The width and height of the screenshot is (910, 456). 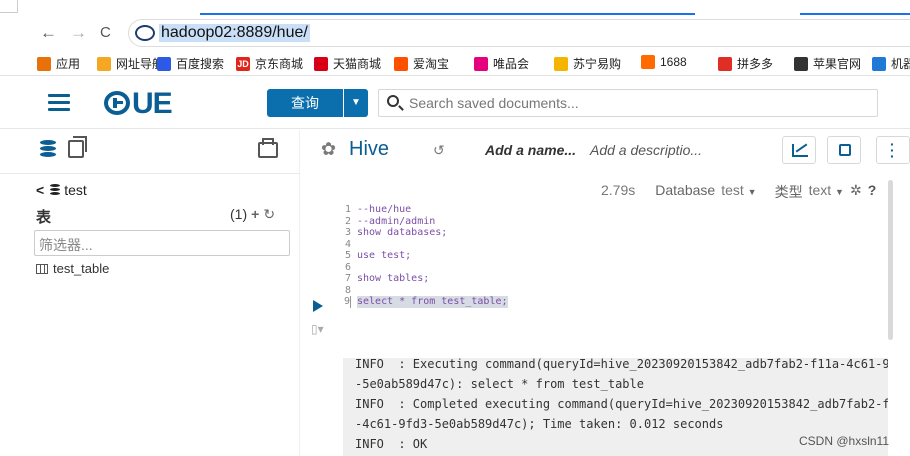 What do you see at coordinates (844, 441) in the screenshot?
I see `watermark: CSDN @hxsln11` at bounding box center [844, 441].